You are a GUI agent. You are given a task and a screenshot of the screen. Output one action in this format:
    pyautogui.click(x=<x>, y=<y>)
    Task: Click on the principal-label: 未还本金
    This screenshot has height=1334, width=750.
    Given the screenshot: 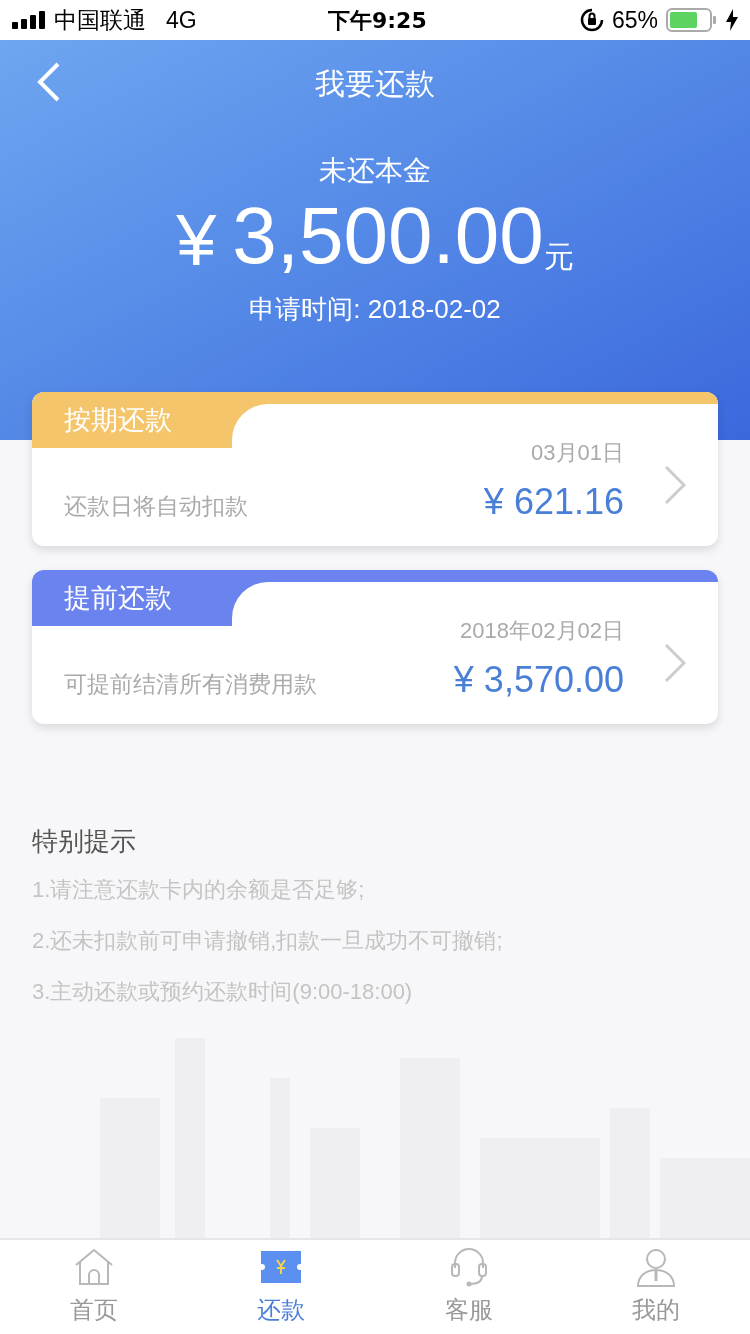 What is the action you would take?
    pyautogui.click(x=375, y=171)
    